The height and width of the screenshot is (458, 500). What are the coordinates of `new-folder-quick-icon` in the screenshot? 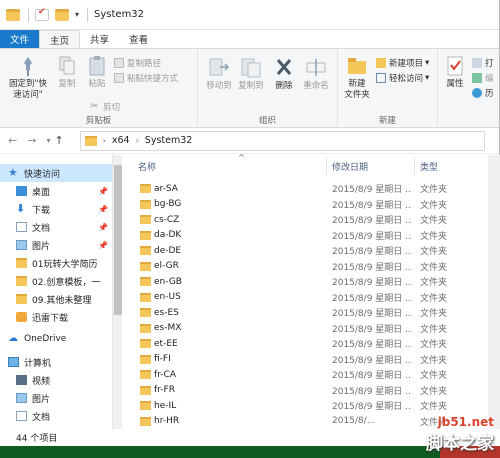 It's located at (62, 14).